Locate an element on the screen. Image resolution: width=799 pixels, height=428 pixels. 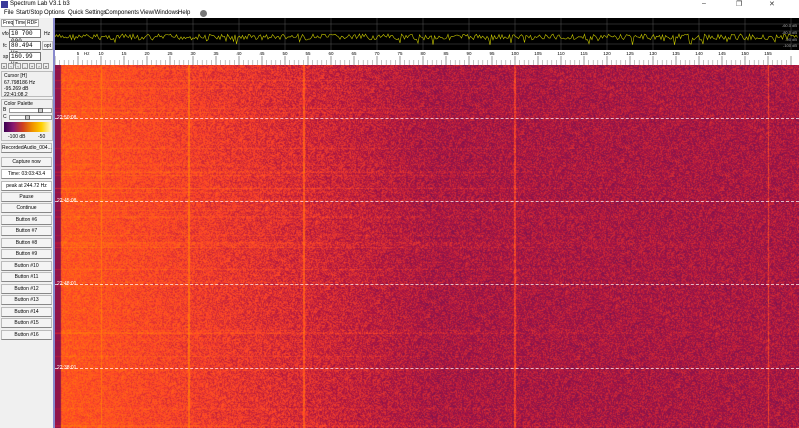
scale-label: 35 is located at coordinates (216, 53).